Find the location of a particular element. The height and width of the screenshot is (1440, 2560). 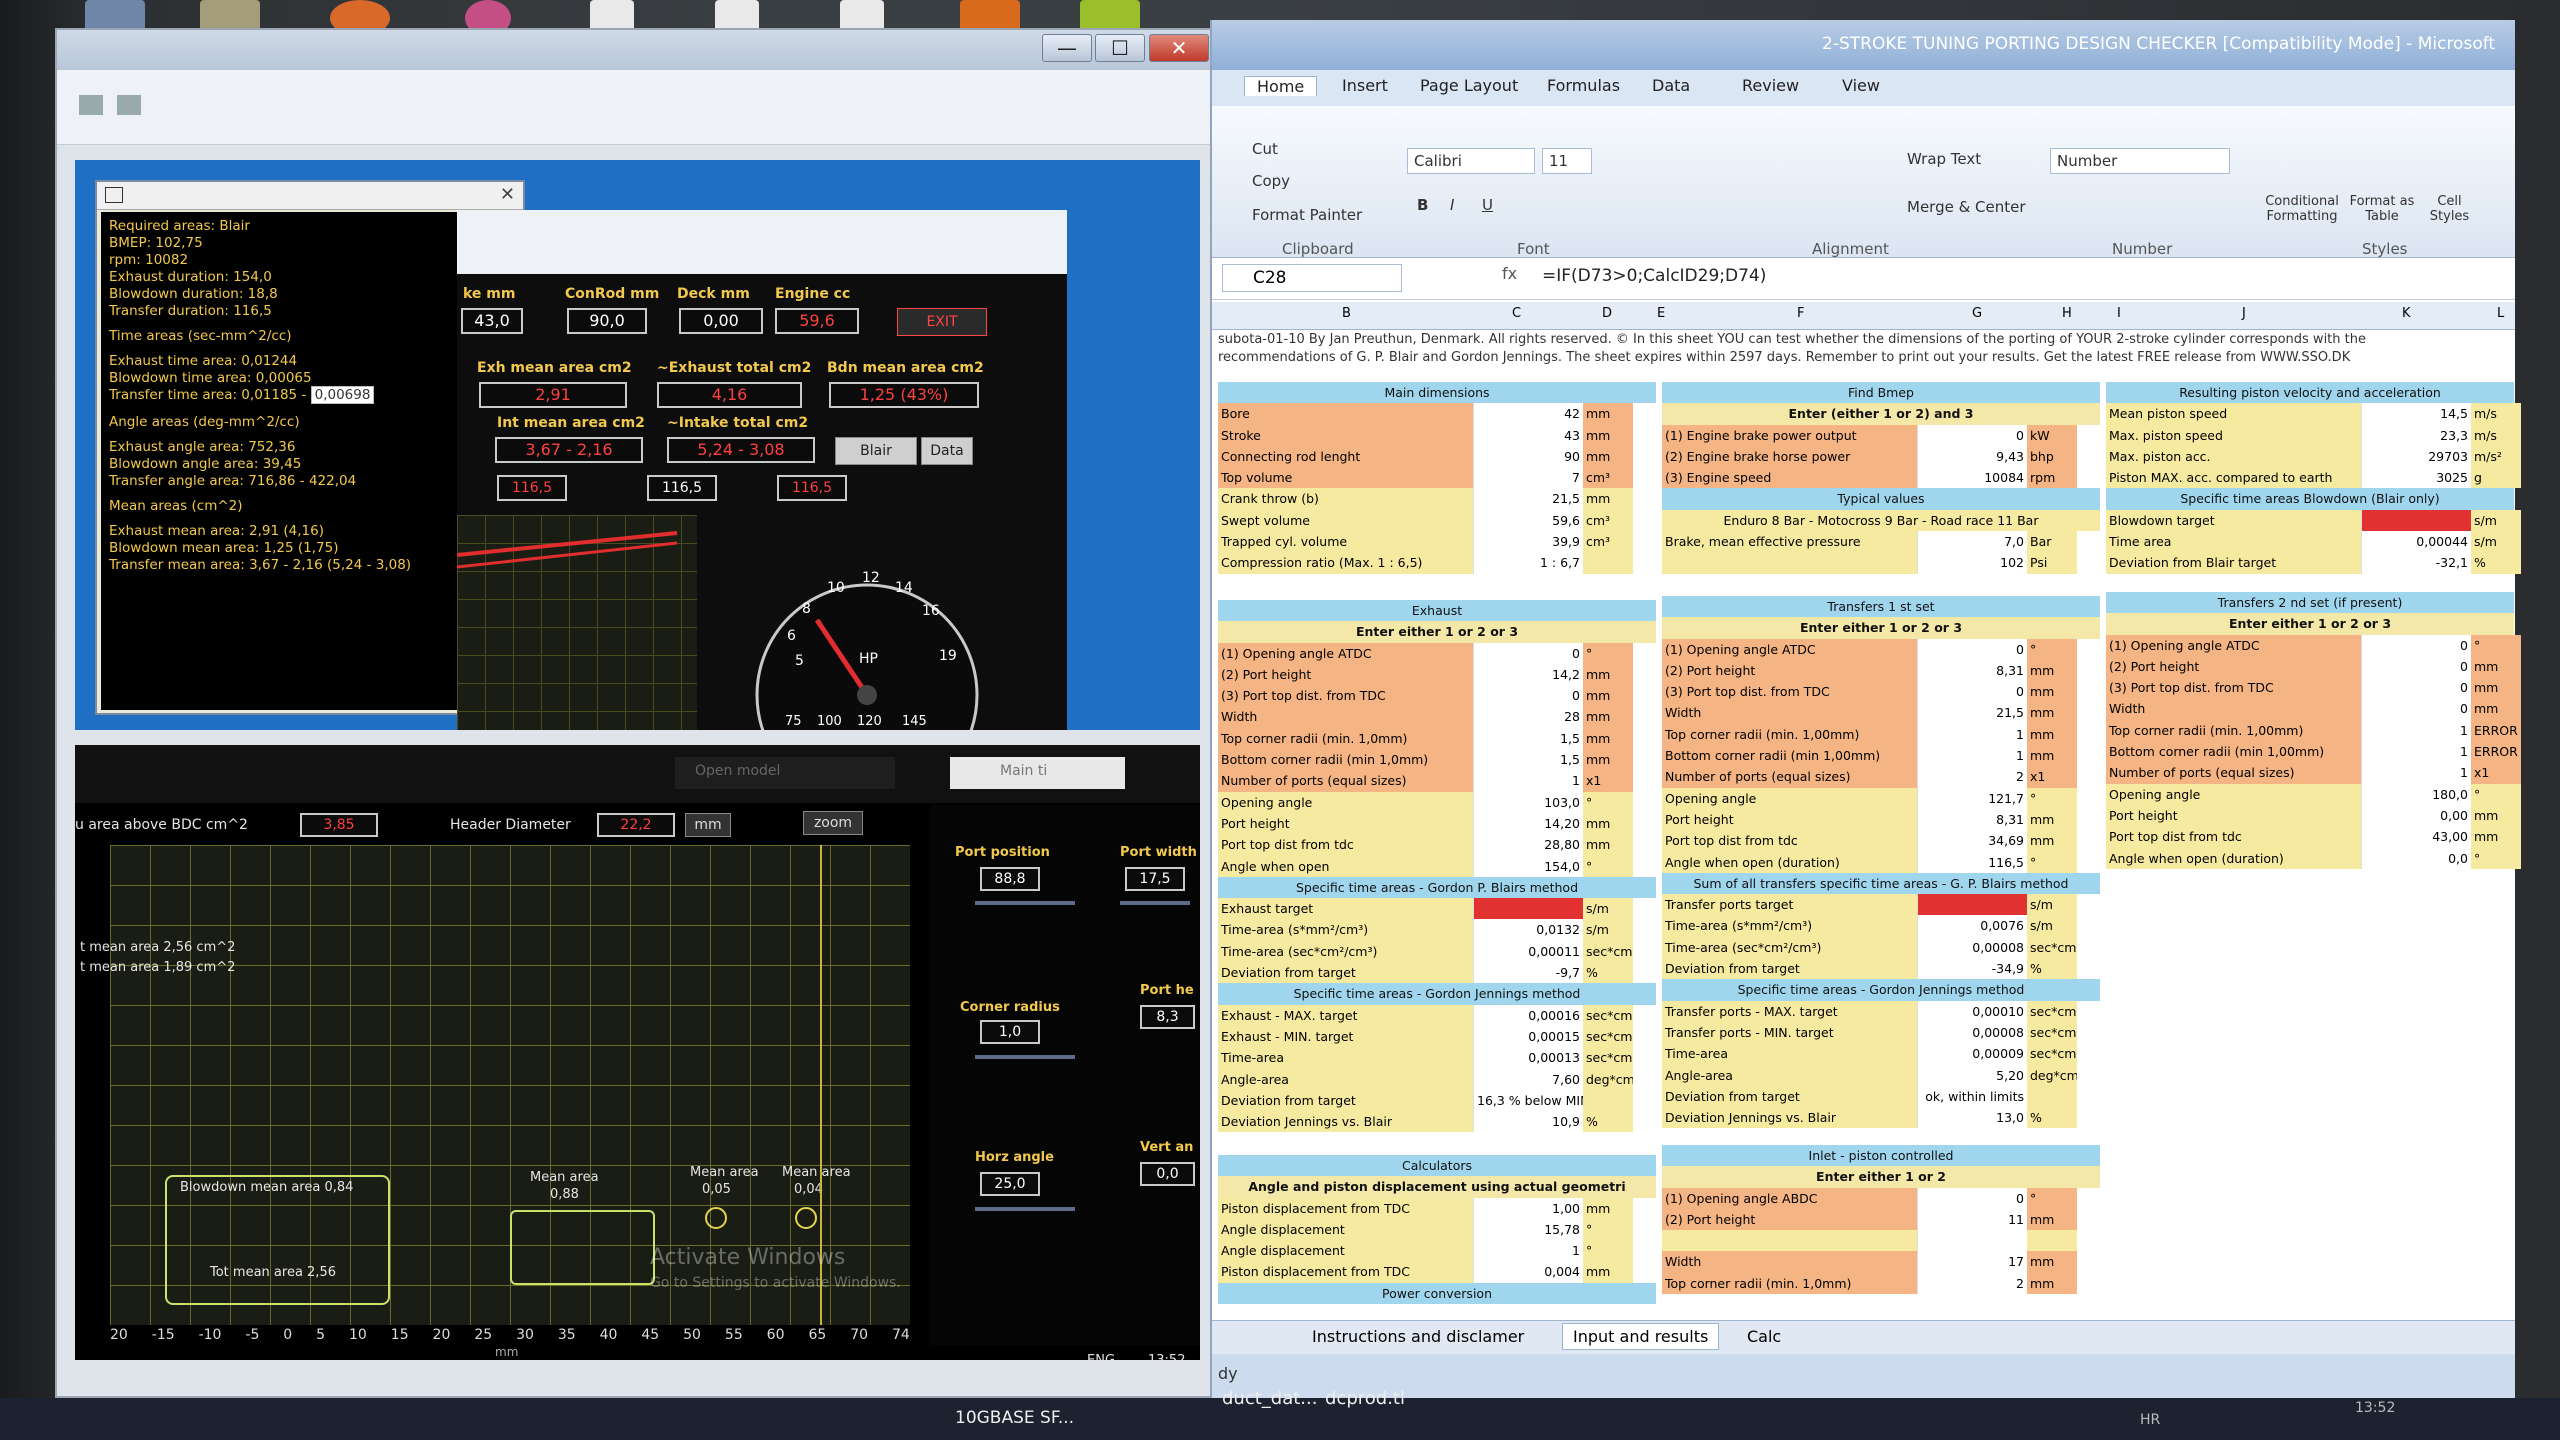

table-row: (1) Opening angle ABDC 0 ° is located at coordinates (1881, 1198).